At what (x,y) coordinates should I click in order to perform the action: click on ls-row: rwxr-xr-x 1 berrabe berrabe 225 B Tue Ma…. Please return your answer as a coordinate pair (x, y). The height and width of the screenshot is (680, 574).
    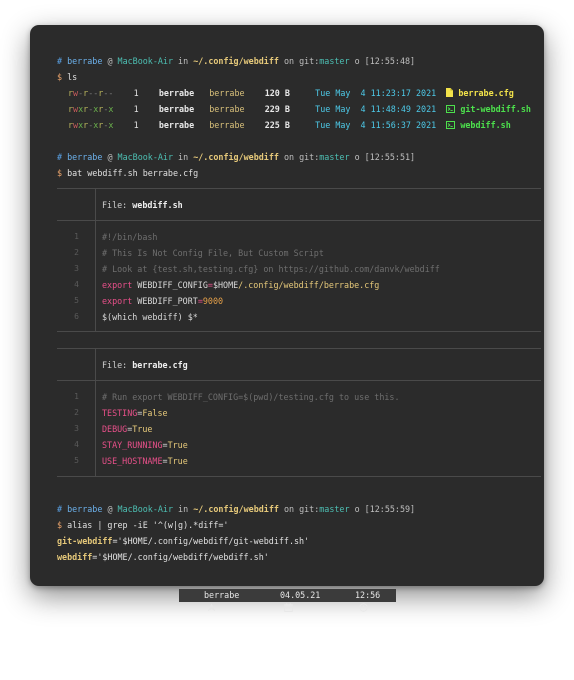
    Looking at the image, I should click on (289, 125).